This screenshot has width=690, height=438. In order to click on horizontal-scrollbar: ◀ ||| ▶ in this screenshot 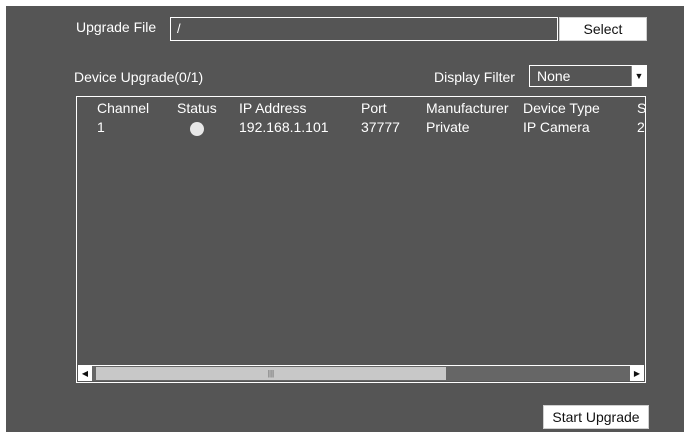, I will do `click(361, 373)`.